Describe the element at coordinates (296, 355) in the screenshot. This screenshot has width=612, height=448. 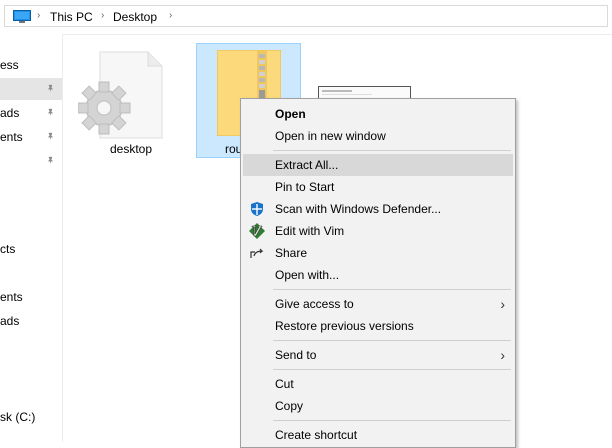
I see `menu-item-label: Send to` at that location.